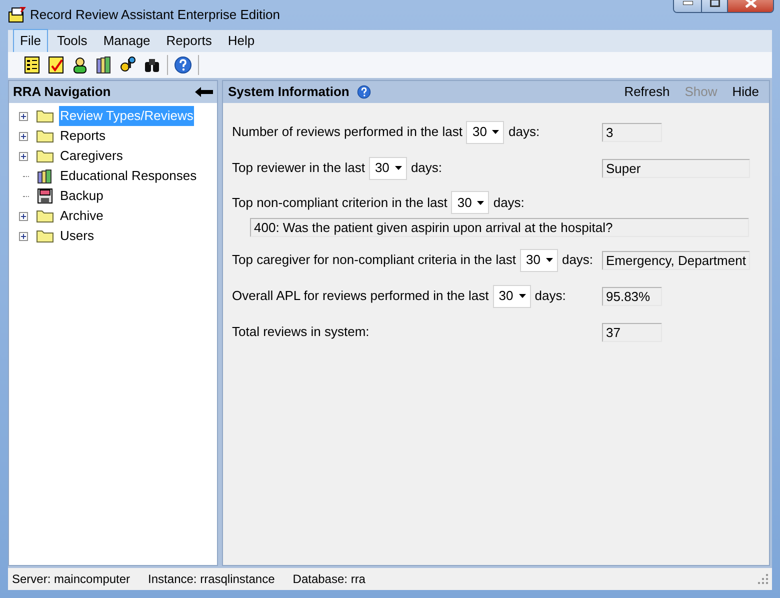 The height and width of the screenshot is (598, 780). I want to click on row-label: Total reviews in system:, so click(301, 332).